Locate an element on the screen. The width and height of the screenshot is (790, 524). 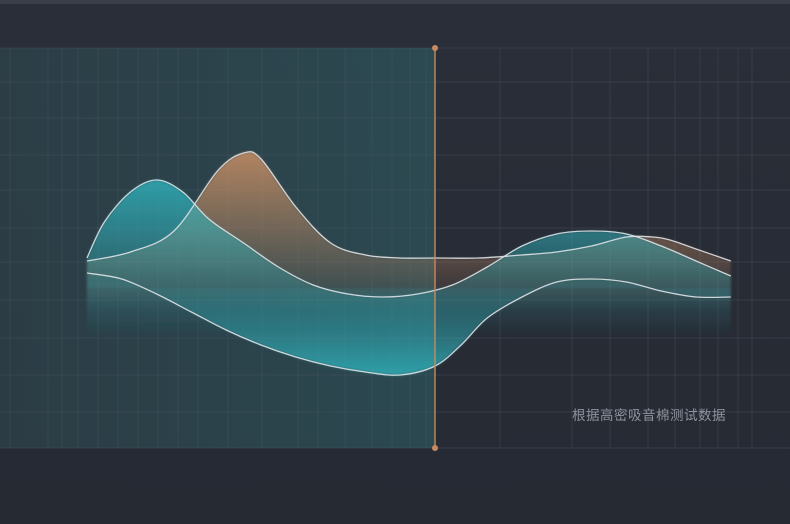
cursor-handle-bottom is located at coordinates (435, 448).